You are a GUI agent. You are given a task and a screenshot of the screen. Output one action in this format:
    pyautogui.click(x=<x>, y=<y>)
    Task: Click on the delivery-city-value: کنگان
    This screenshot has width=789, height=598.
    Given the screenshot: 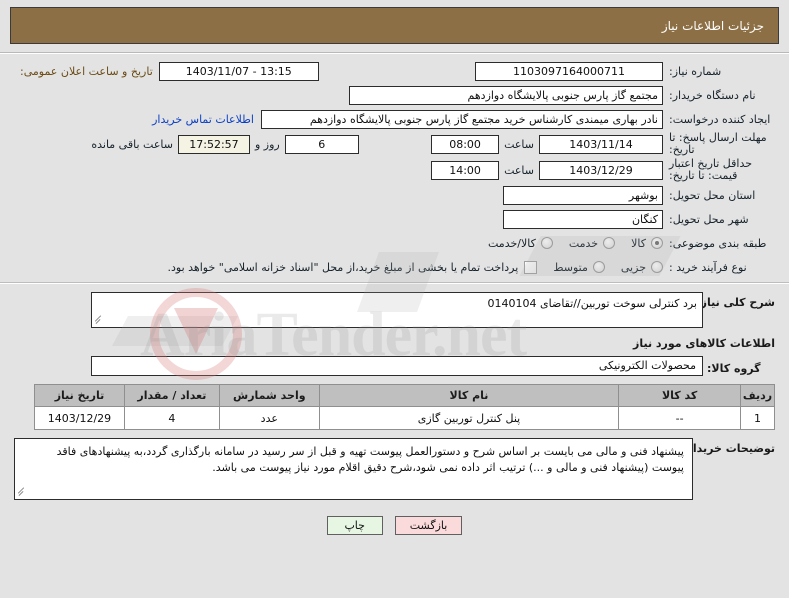 What is the action you would take?
    pyautogui.click(x=583, y=219)
    